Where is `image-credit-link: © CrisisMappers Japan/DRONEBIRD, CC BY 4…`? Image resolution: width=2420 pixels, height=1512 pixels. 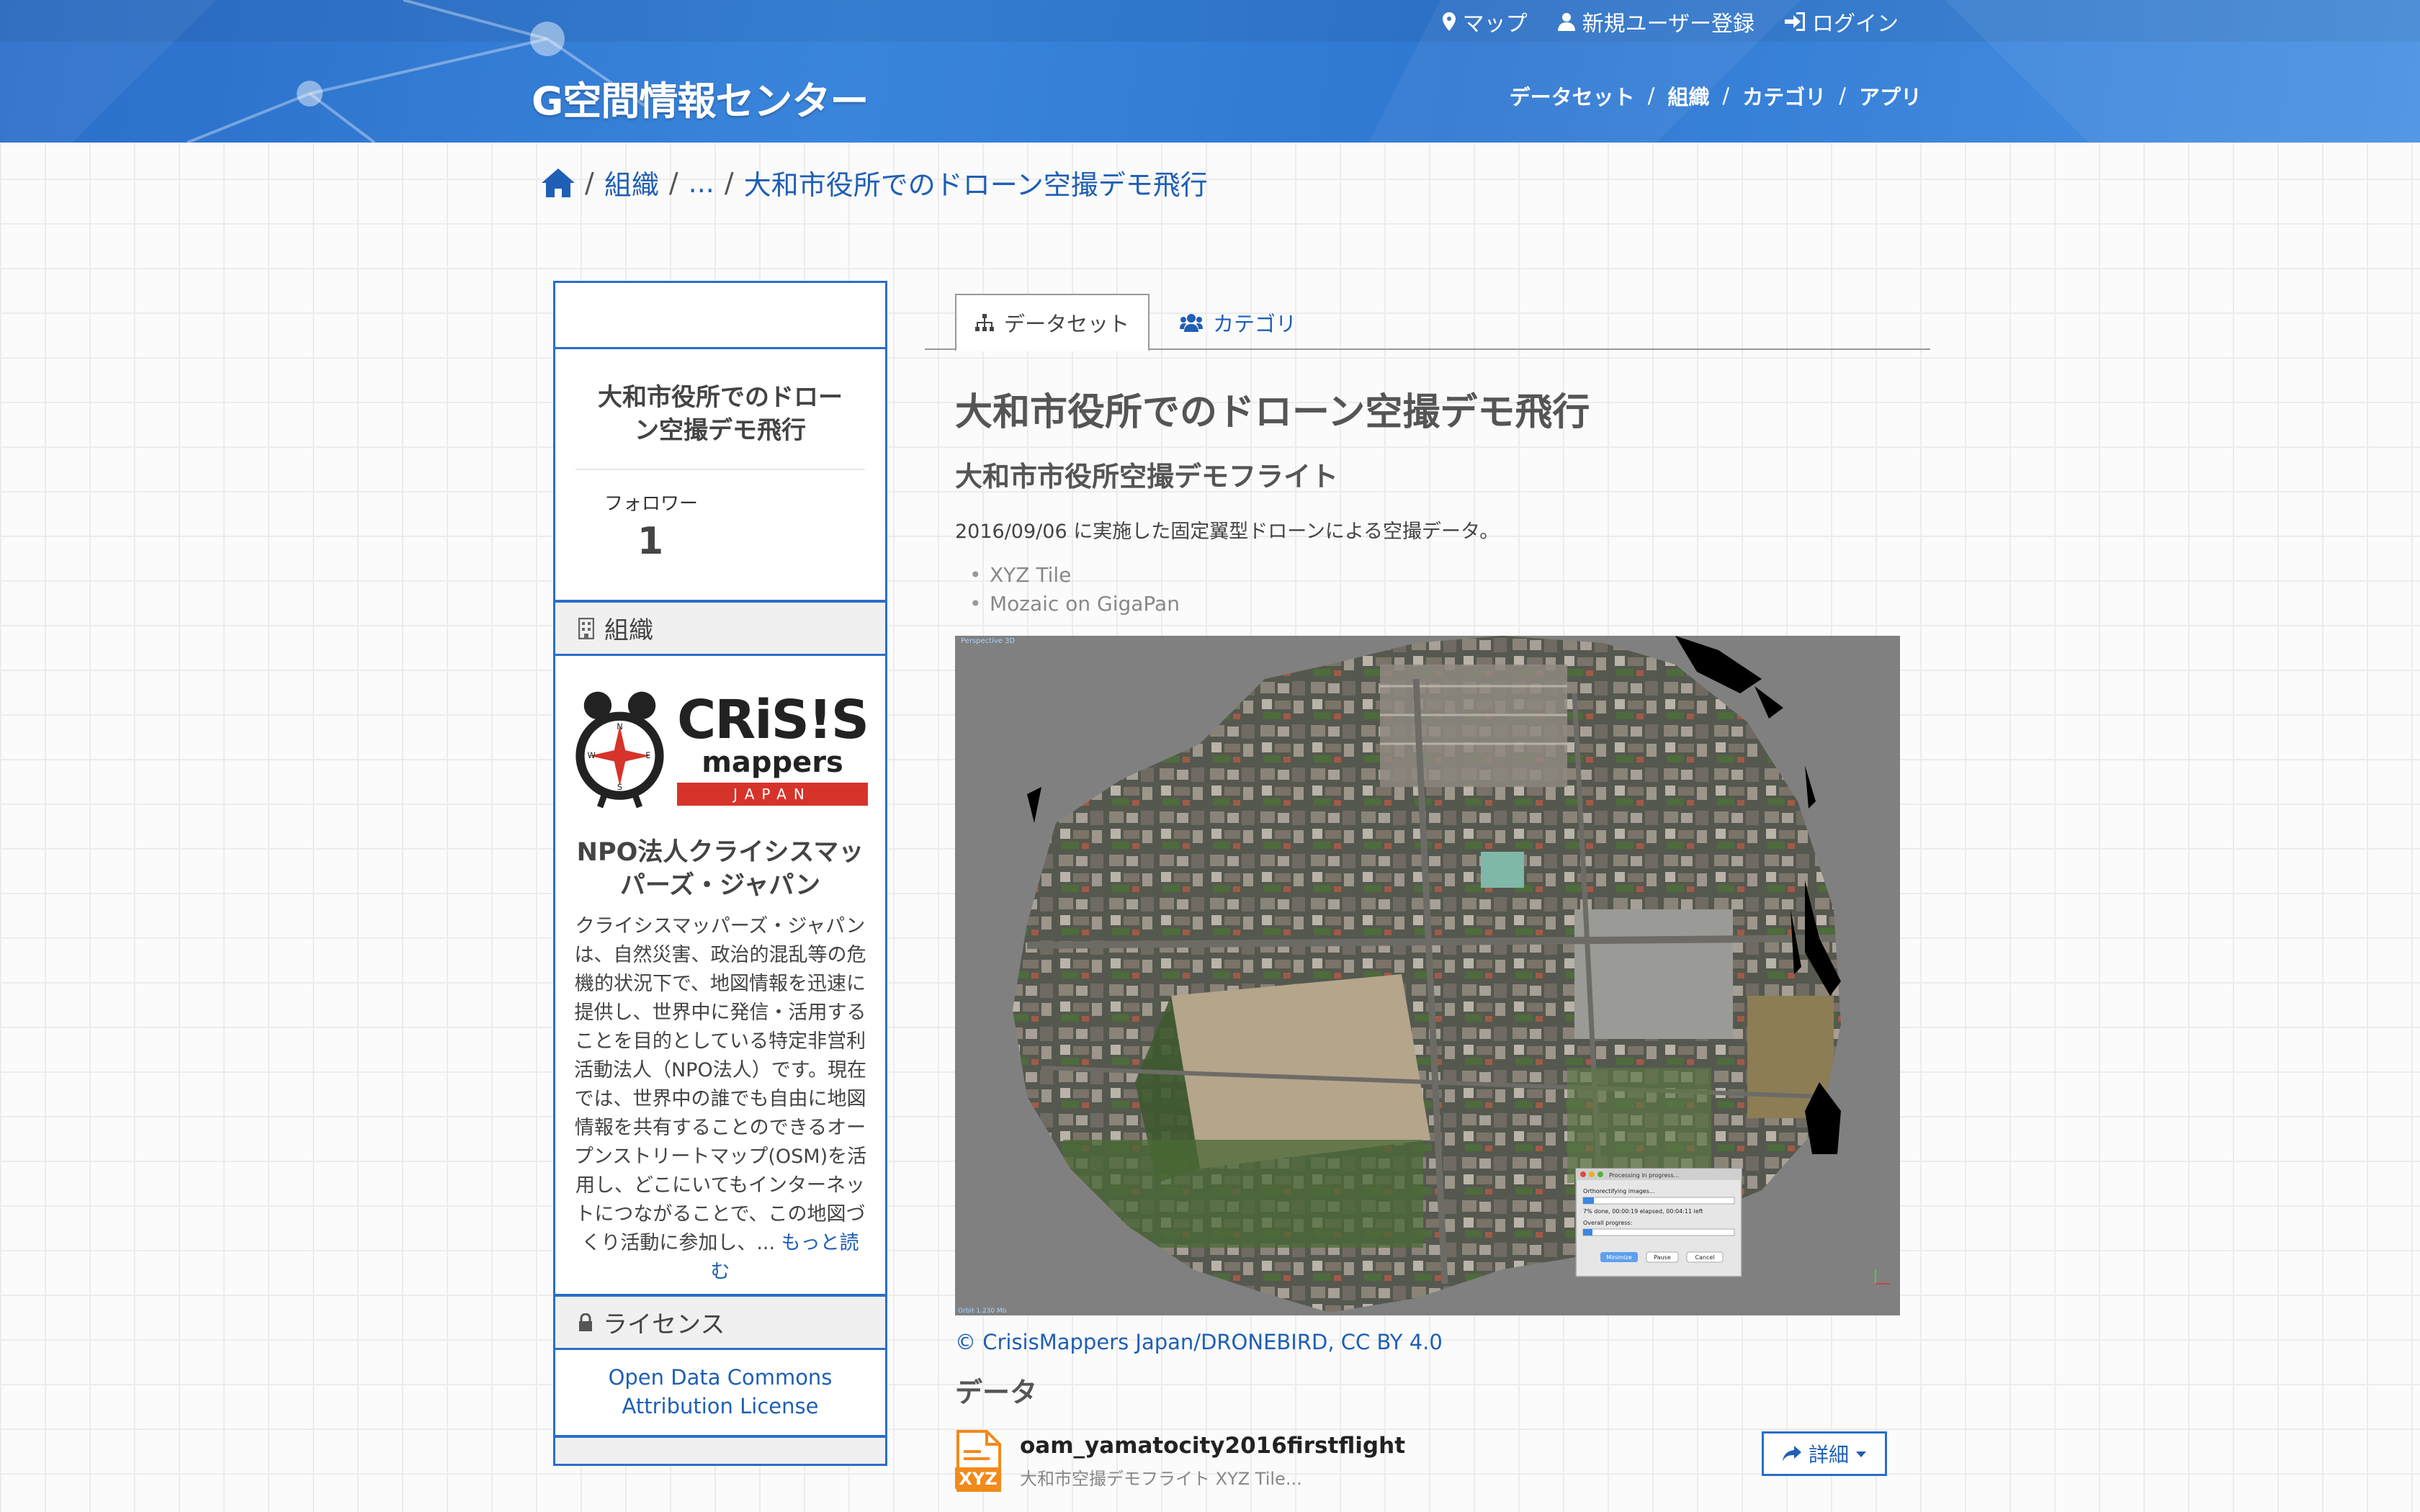
image-credit-link: © CrisisMappers Japan/DRONEBIRD, CC BY 4… is located at coordinates (1429, 1342).